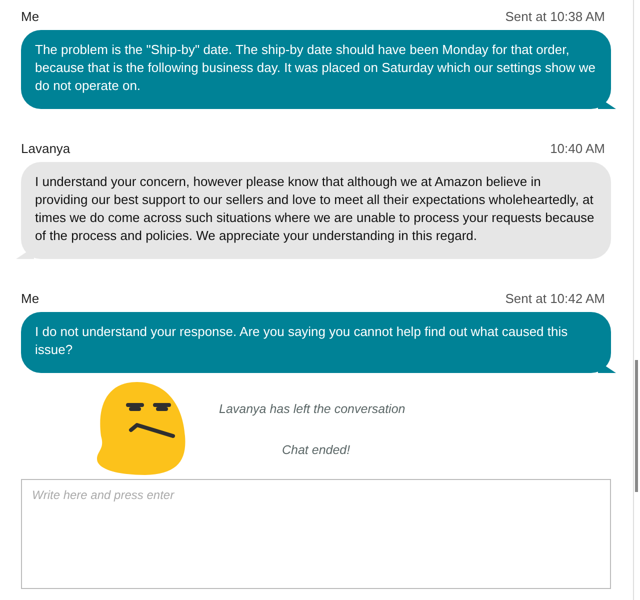  Describe the element at coordinates (555, 16) in the screenshot. I see `message-time: Sent at 10:38 AM` at that location.